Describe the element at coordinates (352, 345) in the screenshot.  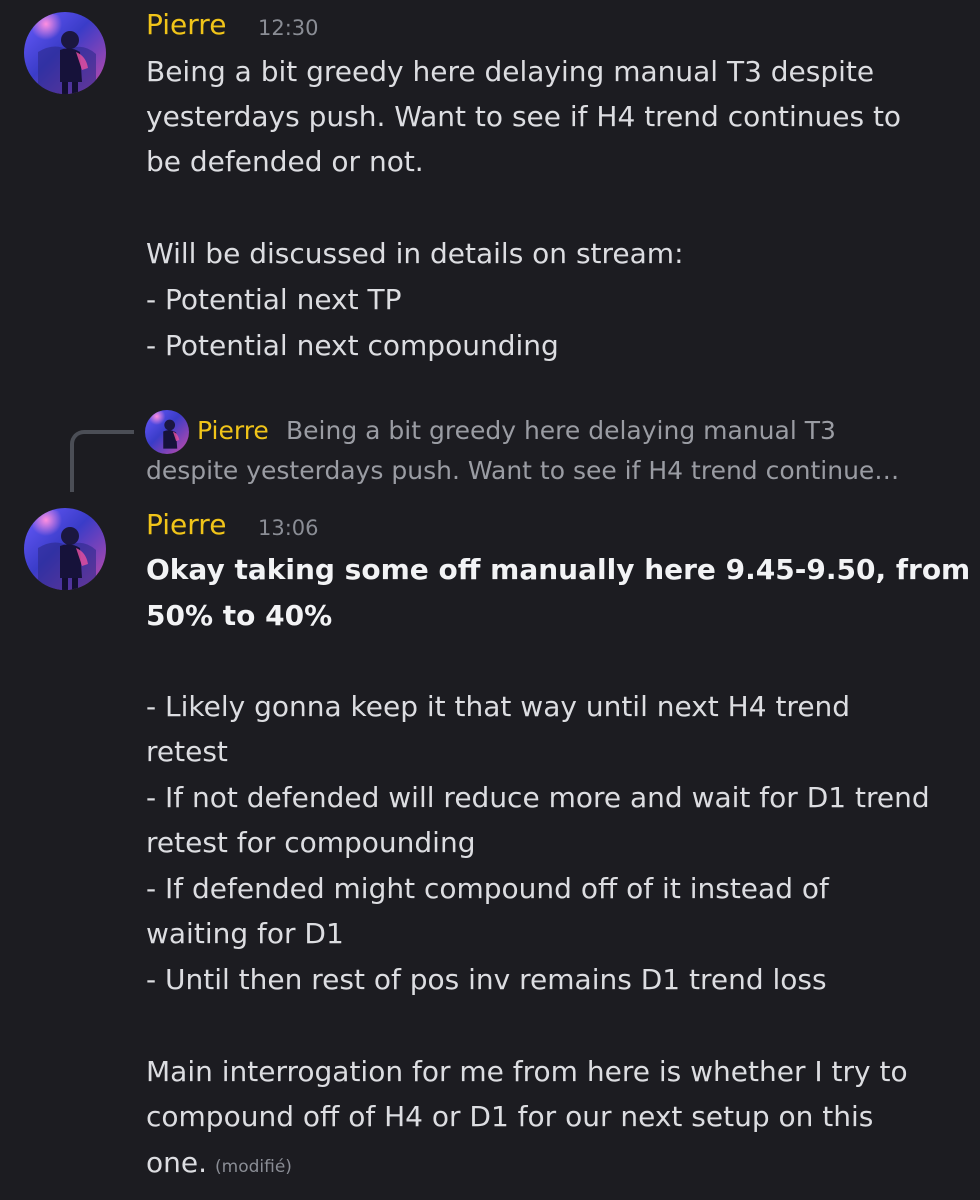
I see `message-text-line: - Potential next compounding` at that location.